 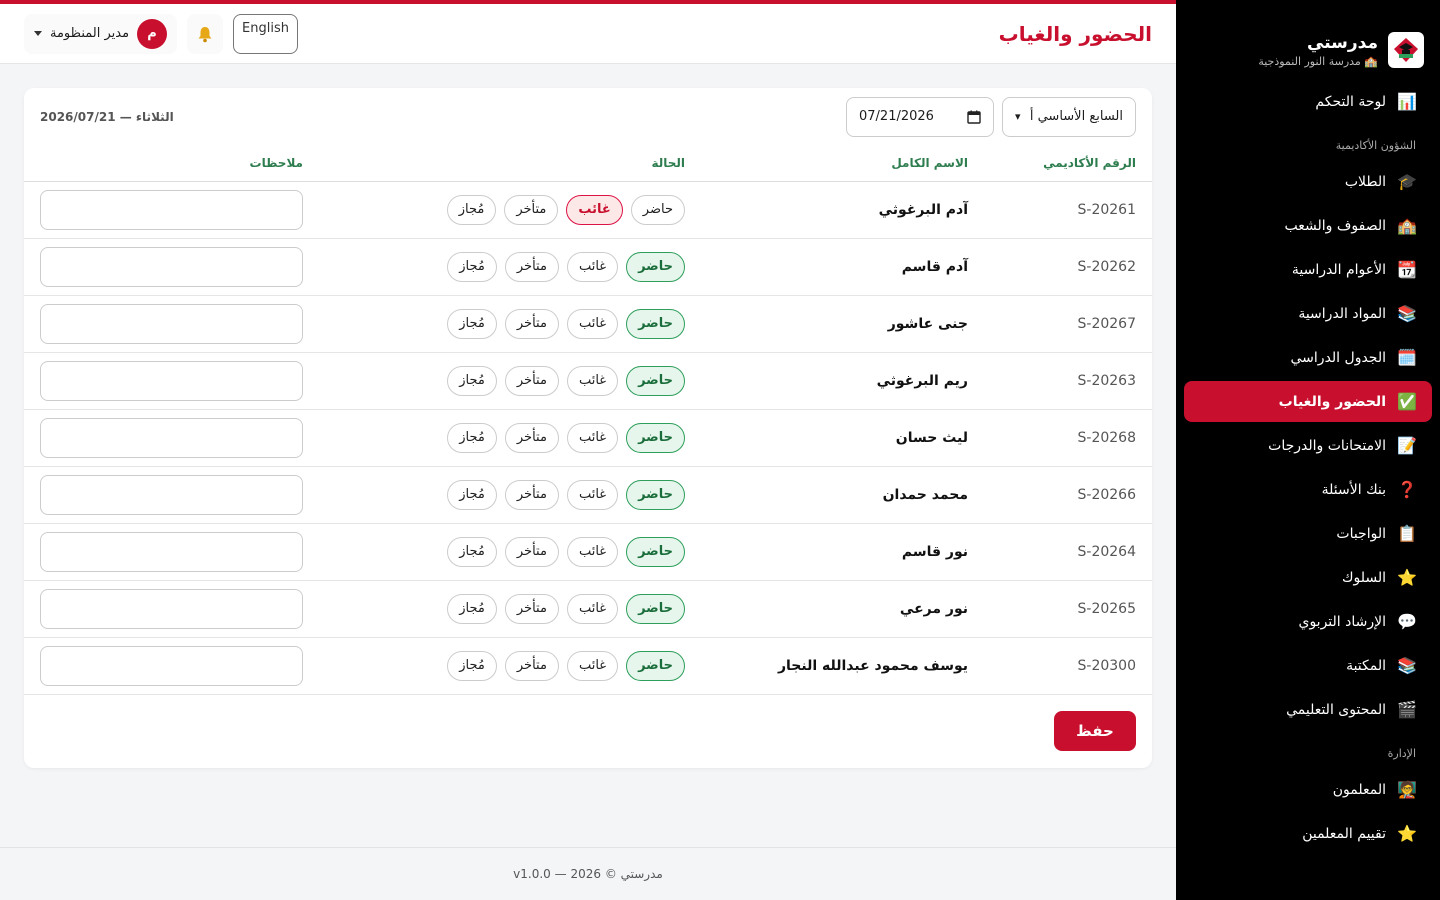 What do you see at coordinates (1308, 313) in the screenshot?
I see `sidebar-item: 📚 المواد الدراسية` at bounding box center [1308, 313].